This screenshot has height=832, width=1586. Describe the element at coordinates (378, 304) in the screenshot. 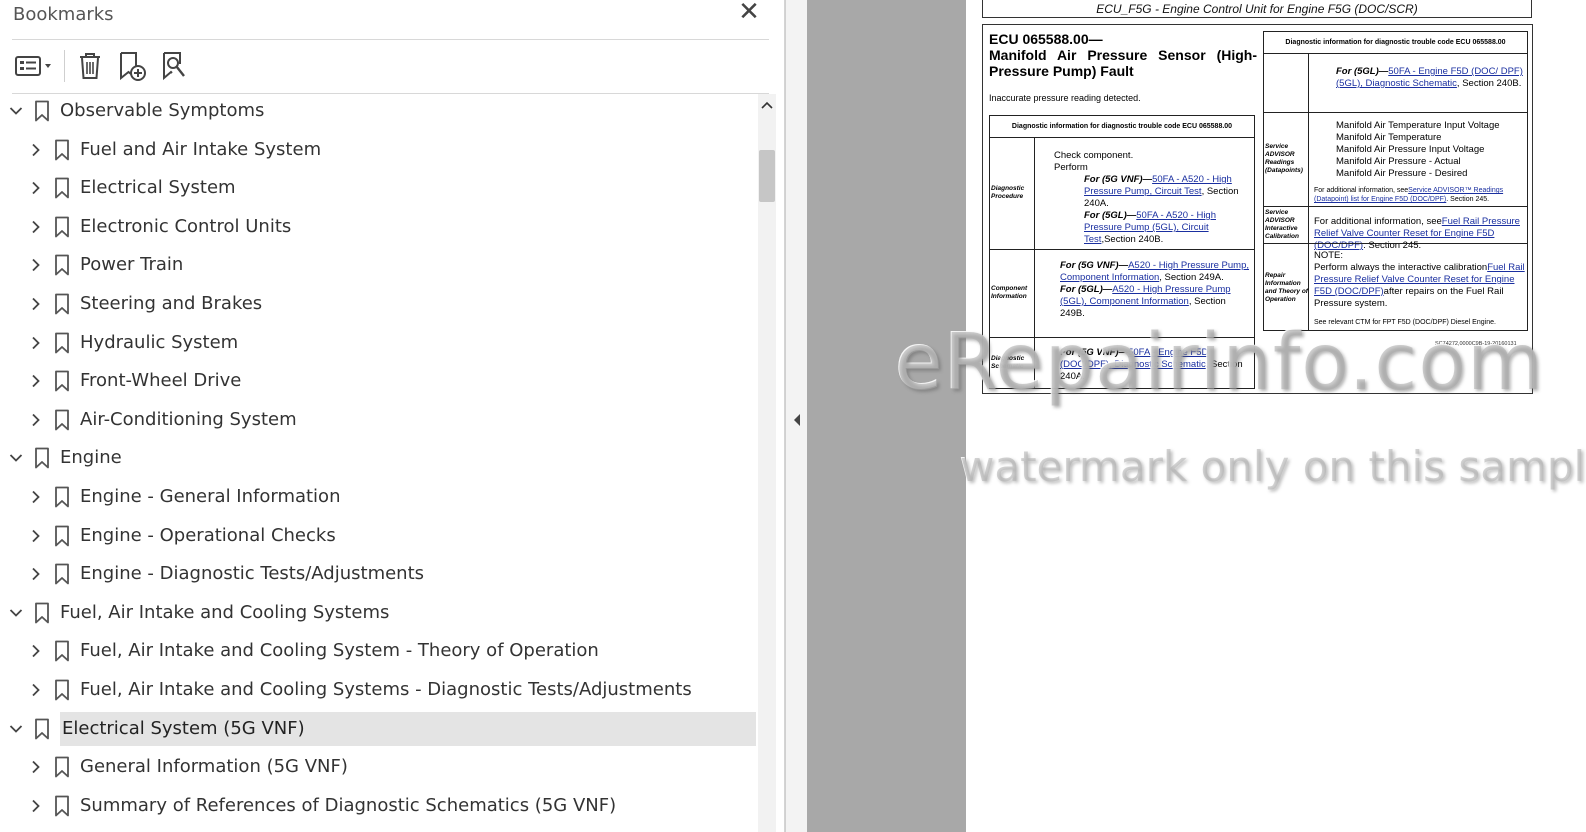

I see `bookmark-item: Steering and Brakes` at that location.